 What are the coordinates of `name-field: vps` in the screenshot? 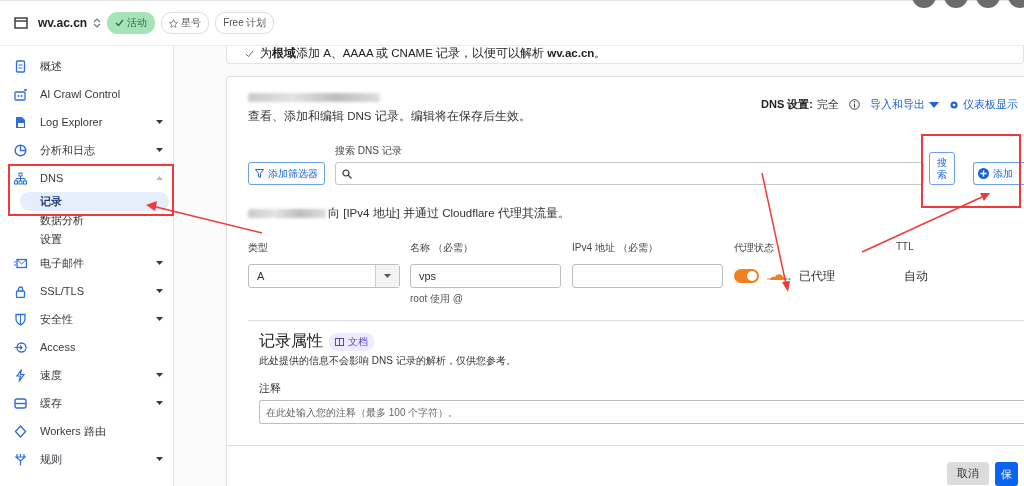 It's located at (485, 276).